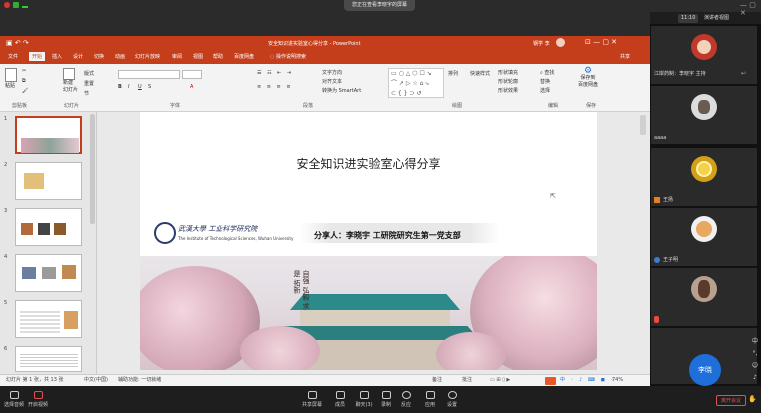 The width and height of the screenshot is (761, 413). What do you see at coordinates (218, 56) in the screenshot?
I see `tab-help: 帮助` at bounding box center [218, 56].